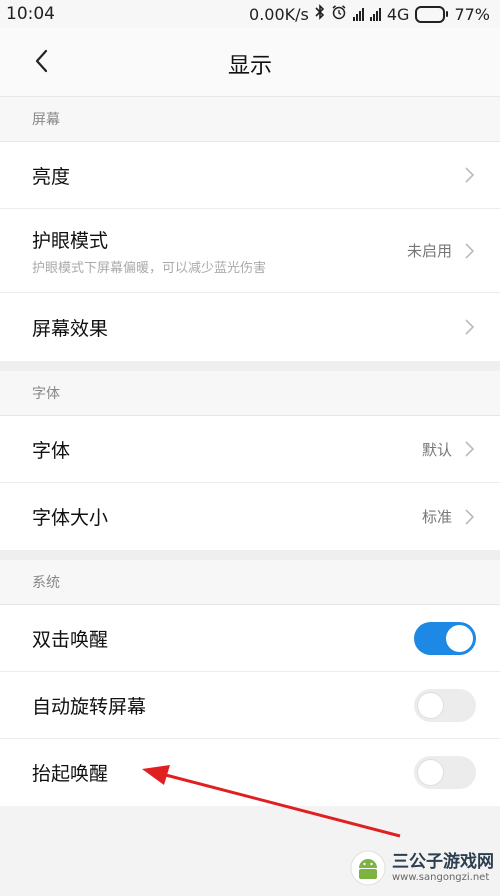 This screenshot has width=500, height=896. Describe the element at coordinates (445, 705) in the screenshot. I see `auto-rotate-toggle` at that location.